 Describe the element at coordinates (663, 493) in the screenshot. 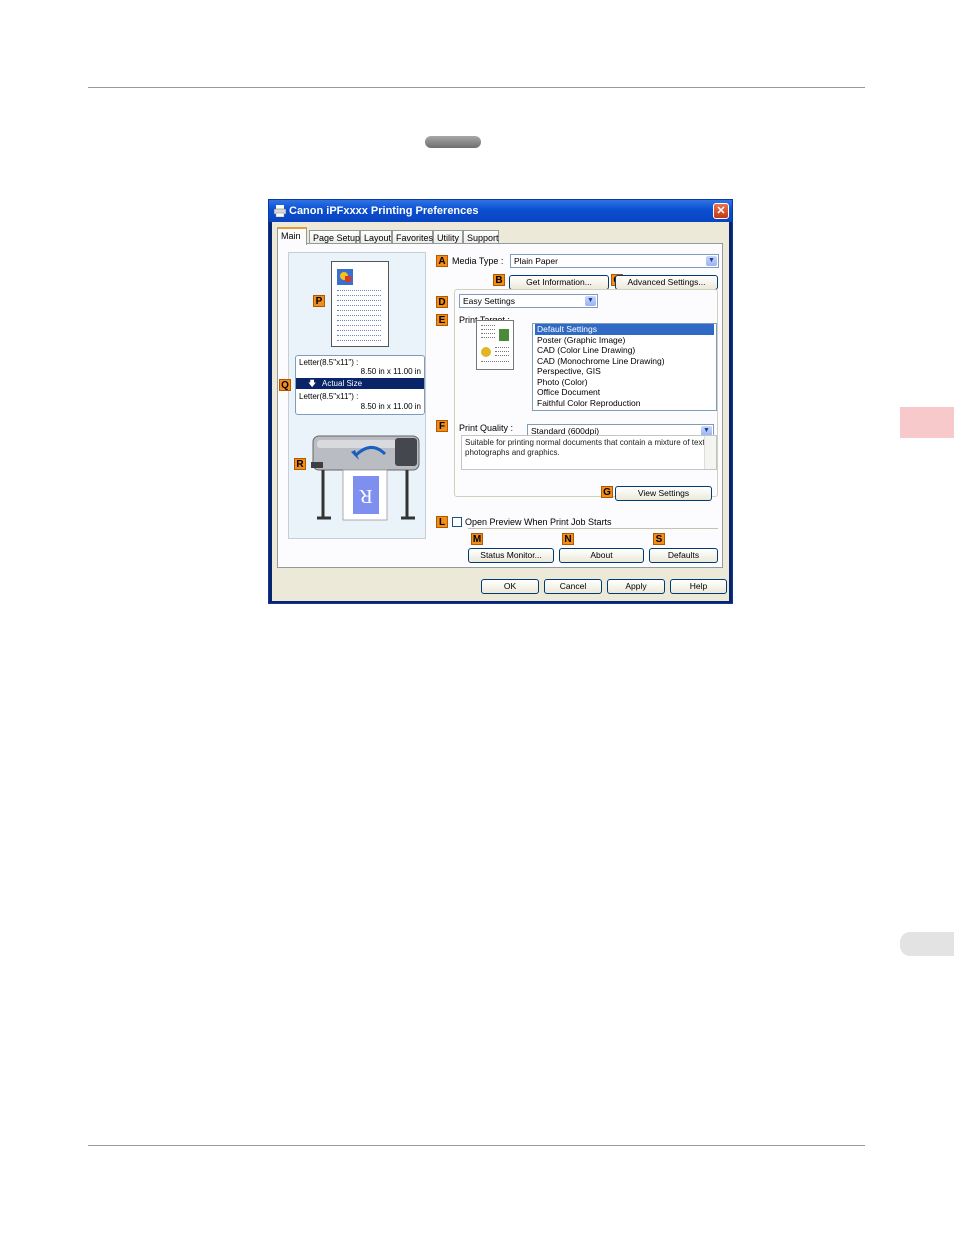

I see `view-settings-button: View Settings` at that location.